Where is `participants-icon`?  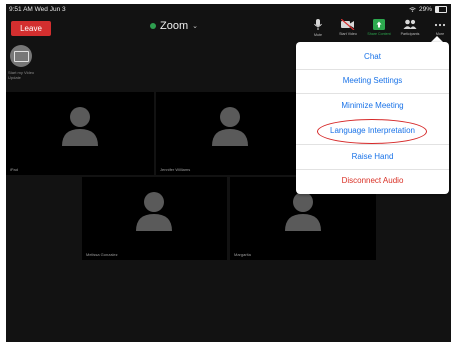
participants-icon is located at coordinates (410, 24).